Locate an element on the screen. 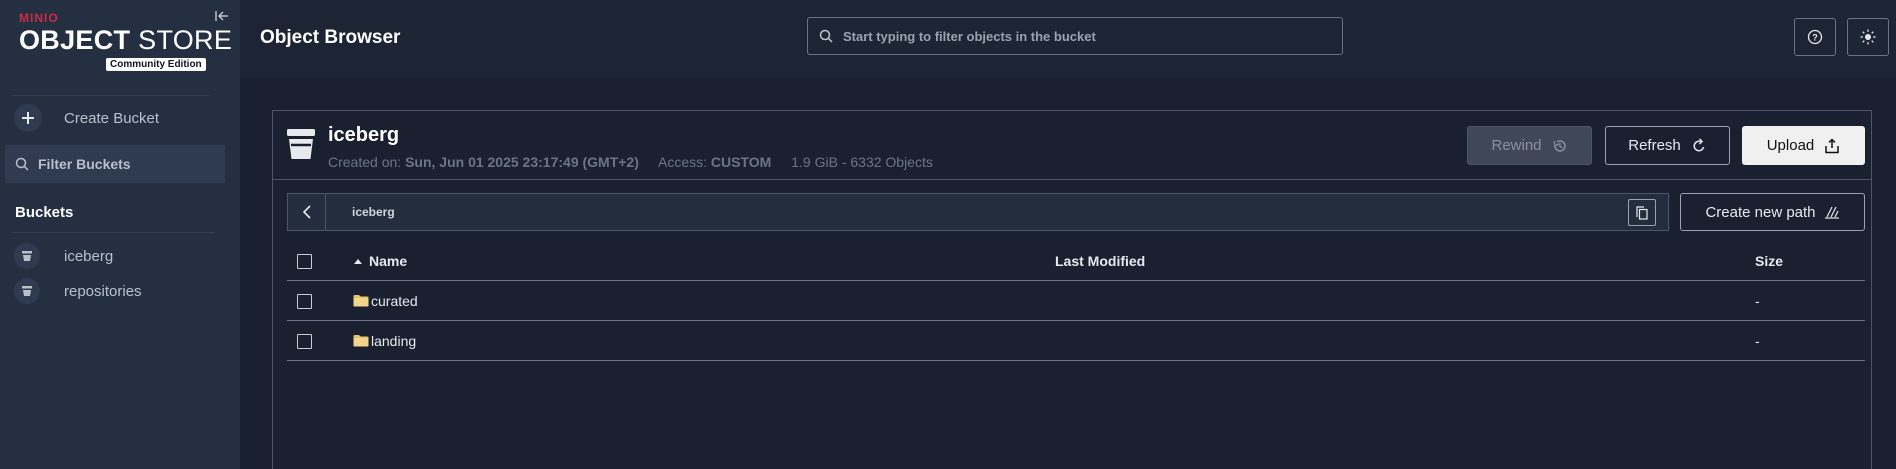 The height and width of the screenshot is (469, 1896). access-value: CUSTOM is located at coordinates (741, 162).